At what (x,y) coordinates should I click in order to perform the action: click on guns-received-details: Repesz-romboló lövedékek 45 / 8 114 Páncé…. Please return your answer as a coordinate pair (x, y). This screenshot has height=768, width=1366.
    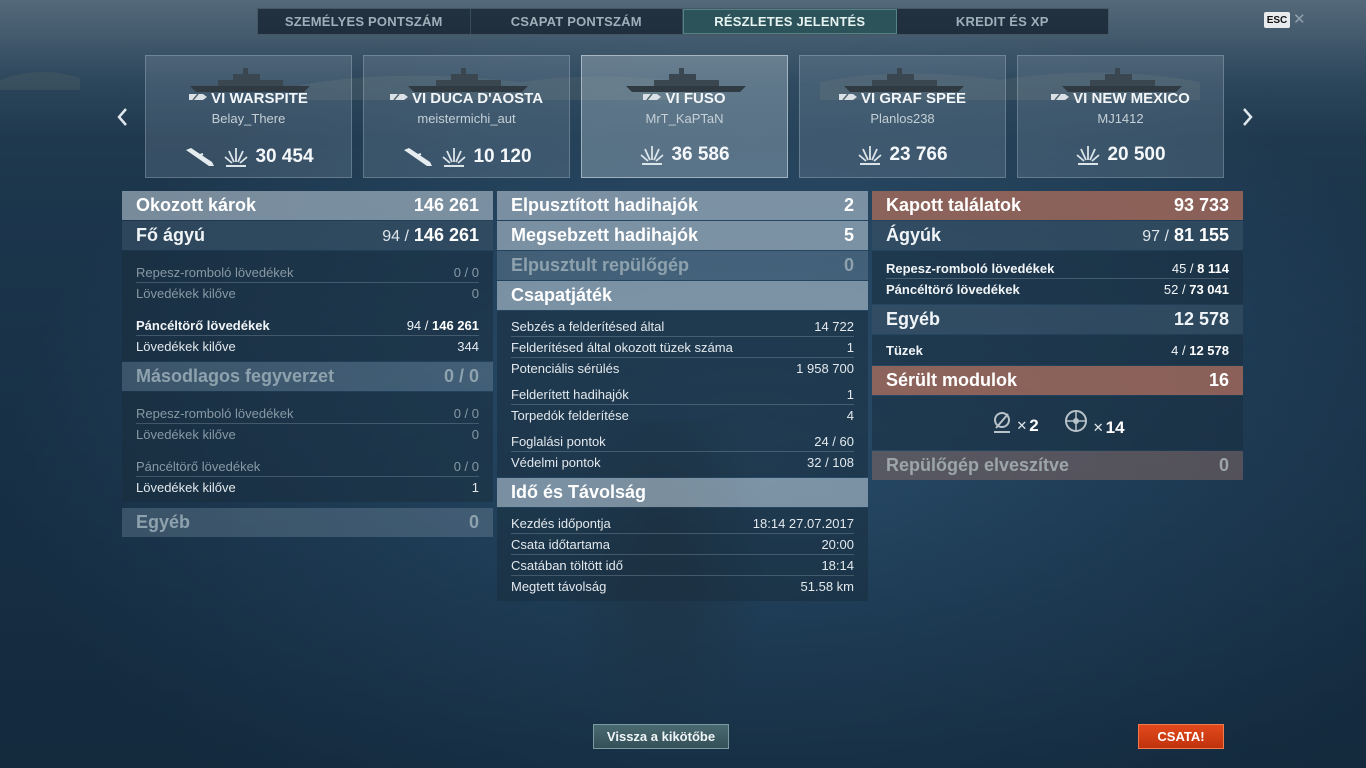
    Looking at the image, I should click on (1057, 277).